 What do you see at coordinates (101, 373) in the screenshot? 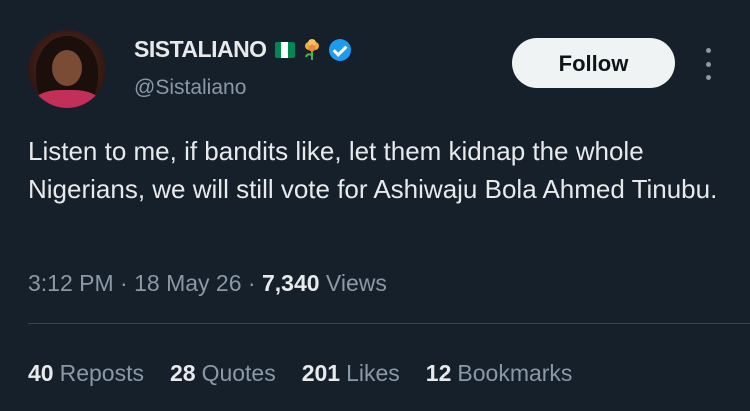
I see `reposts-label: Reposts` at bounding box center [101, 373].